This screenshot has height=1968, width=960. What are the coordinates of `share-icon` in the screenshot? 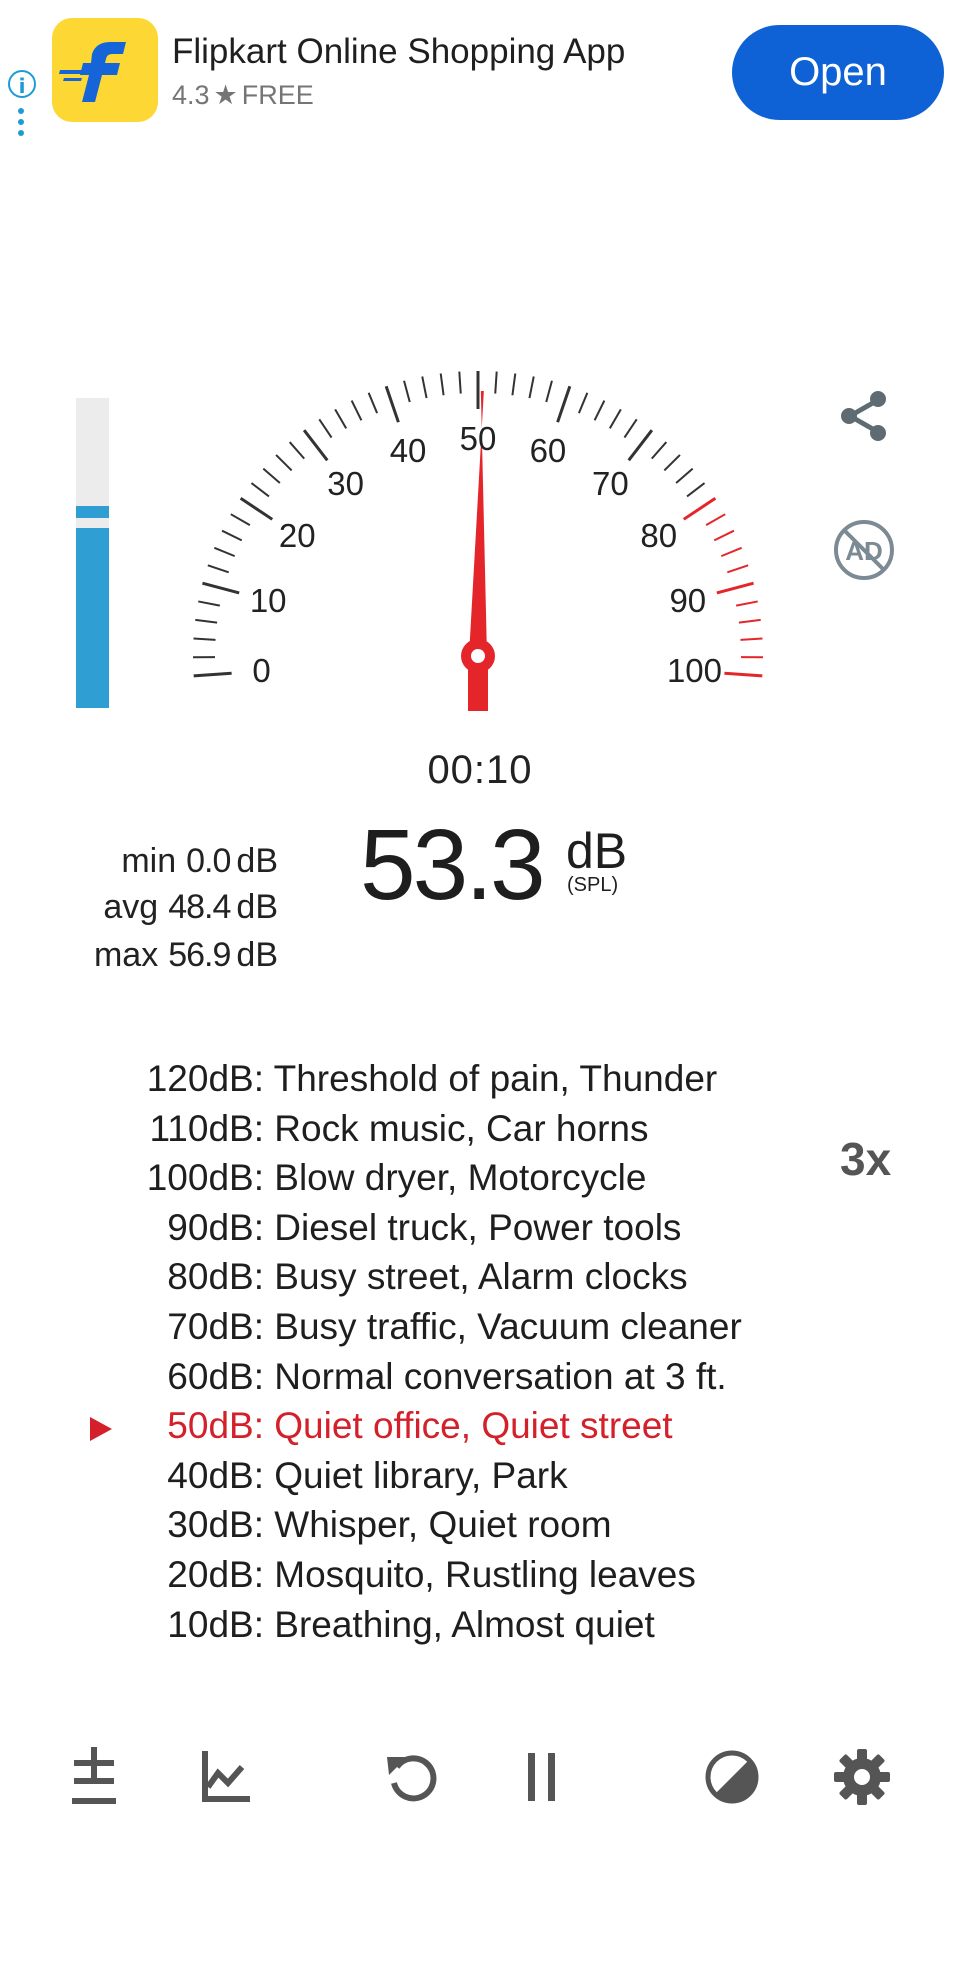 It's located at (864, 416).